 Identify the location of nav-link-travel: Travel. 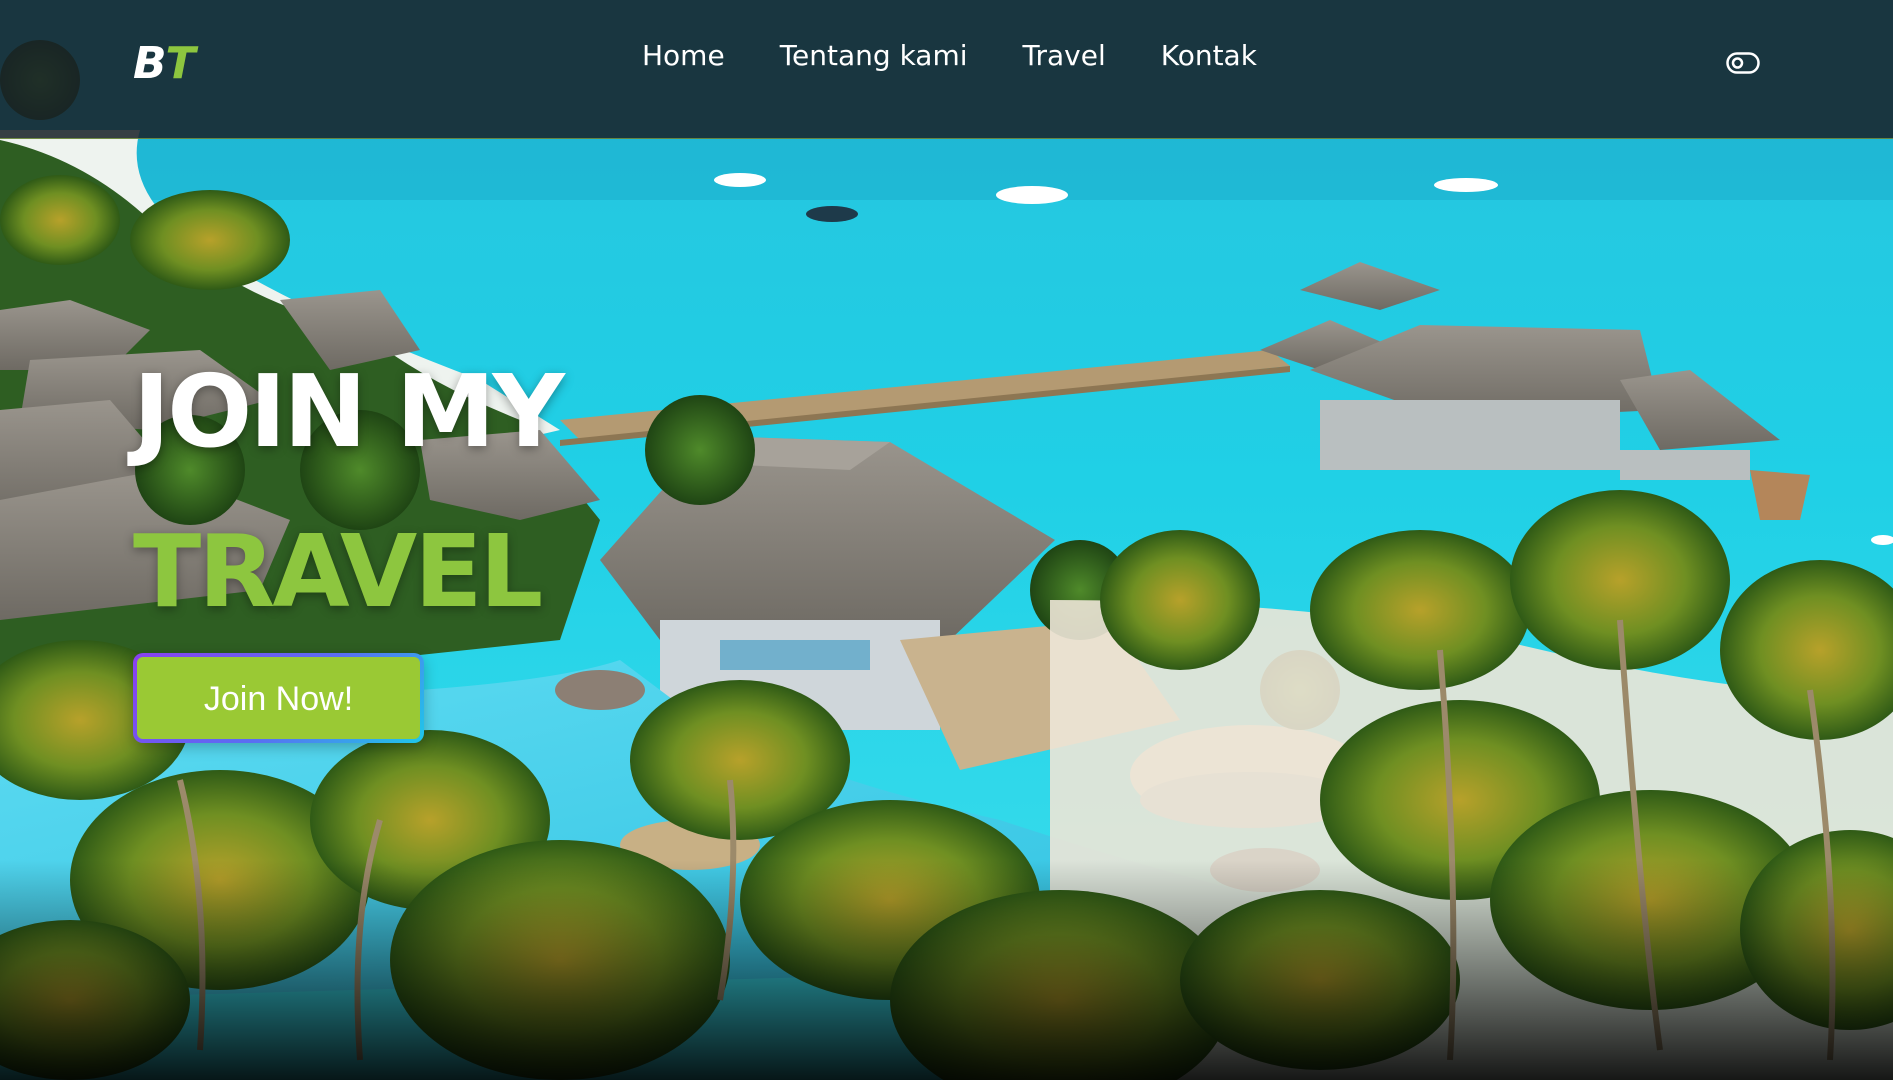
(1064, 56).